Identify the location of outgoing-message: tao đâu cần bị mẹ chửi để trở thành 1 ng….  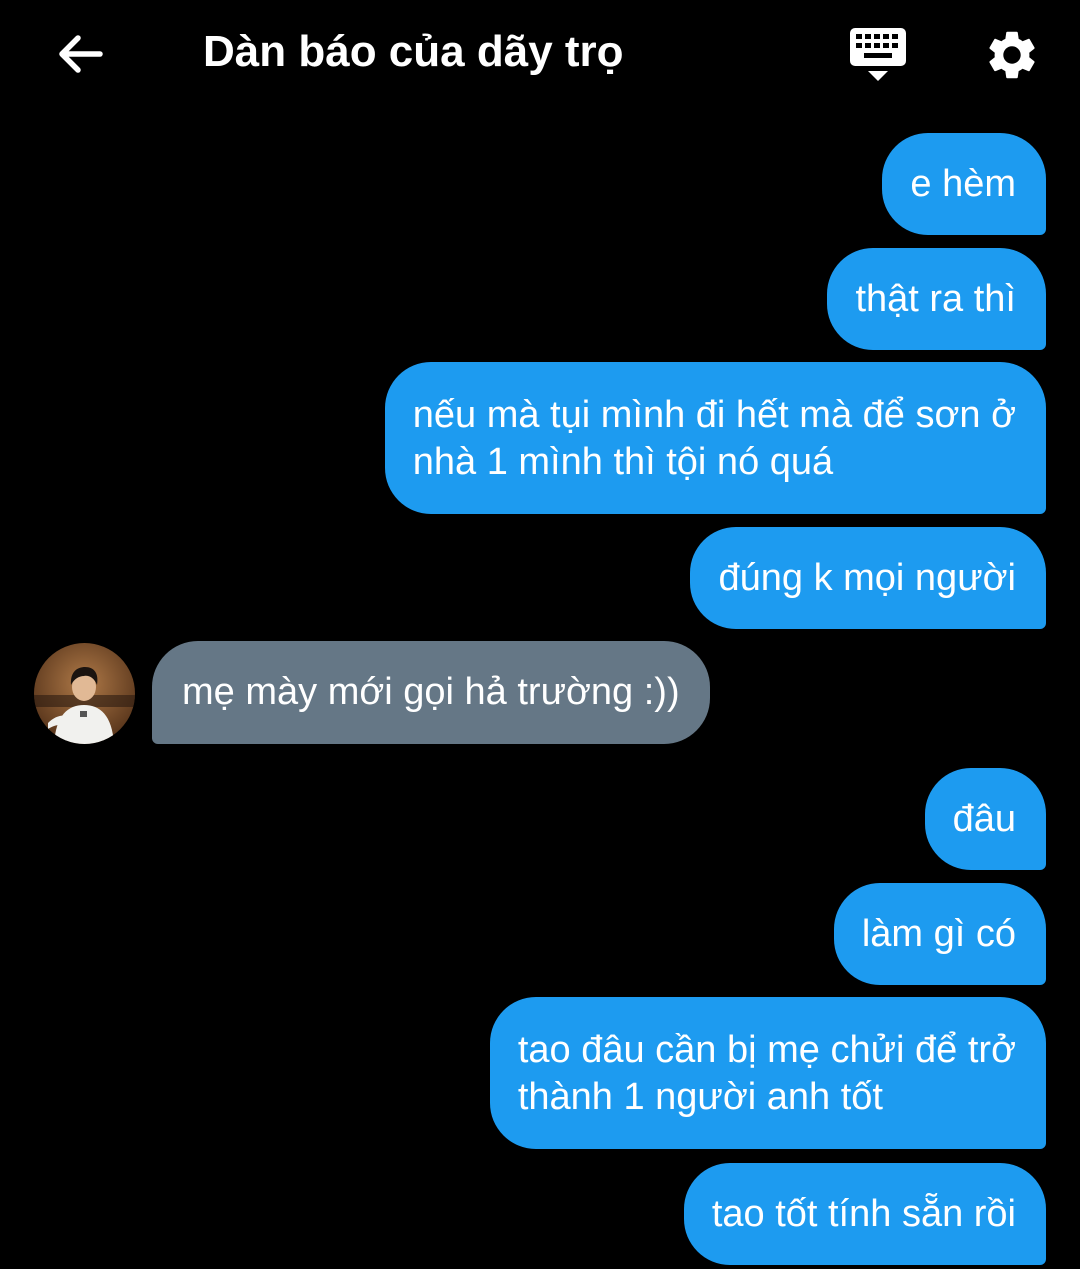
(767, 1073).